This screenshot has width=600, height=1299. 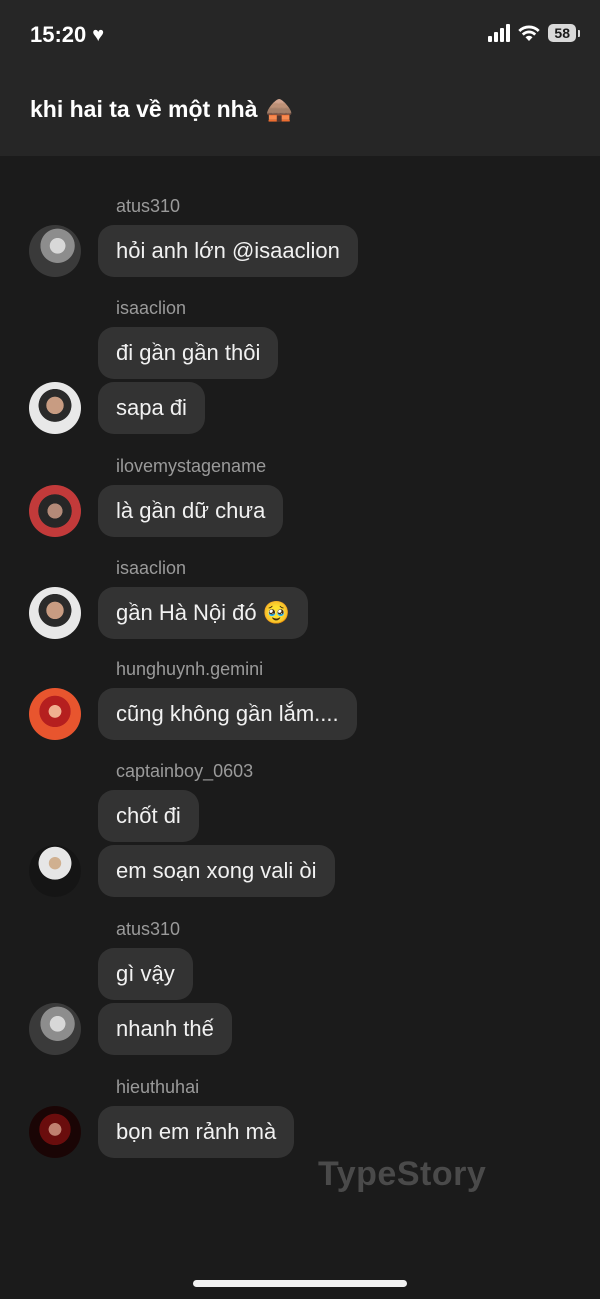 I want to click on chat-header: 15:20 ♥ 58 khi hai ta về một nhà 🛖, so click(x=300, y=78).